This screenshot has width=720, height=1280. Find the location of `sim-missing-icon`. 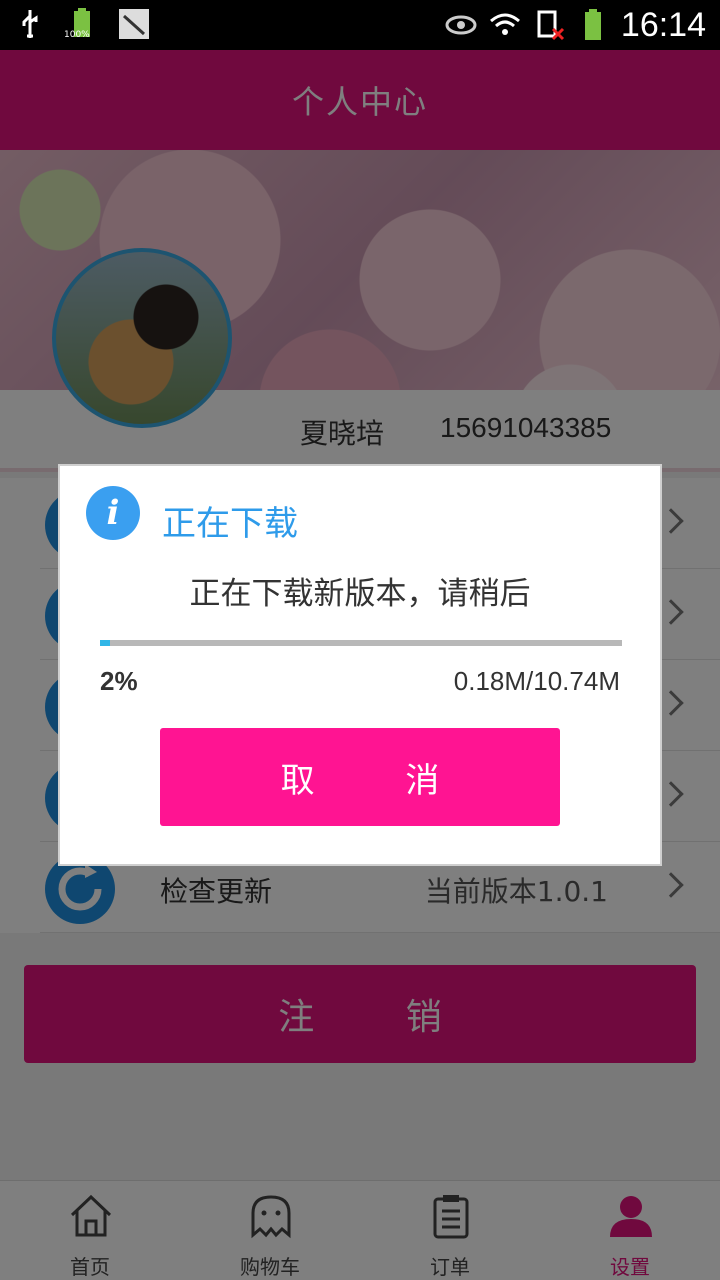

sim-missing-icon is located at coordinates (550, 25).